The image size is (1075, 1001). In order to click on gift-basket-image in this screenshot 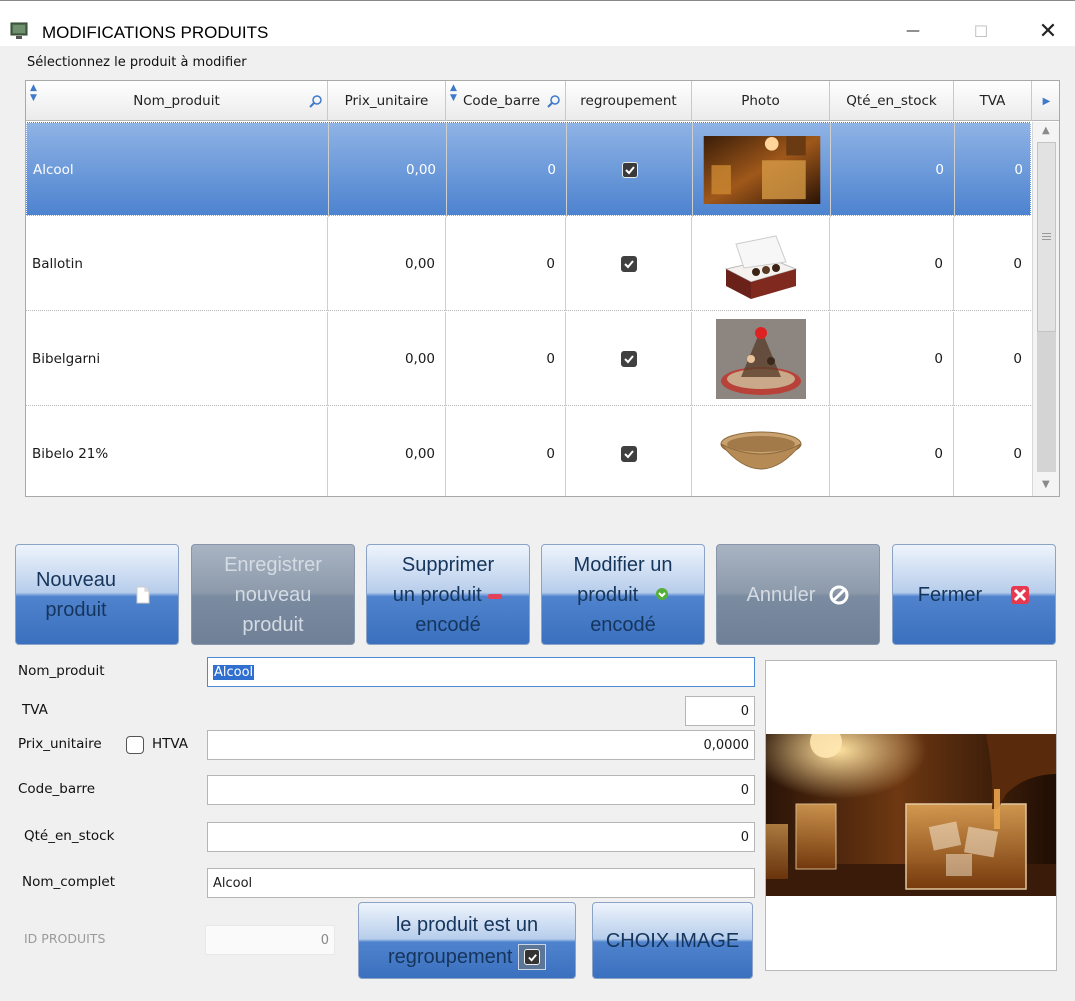, I will do `click(760, 359)`.